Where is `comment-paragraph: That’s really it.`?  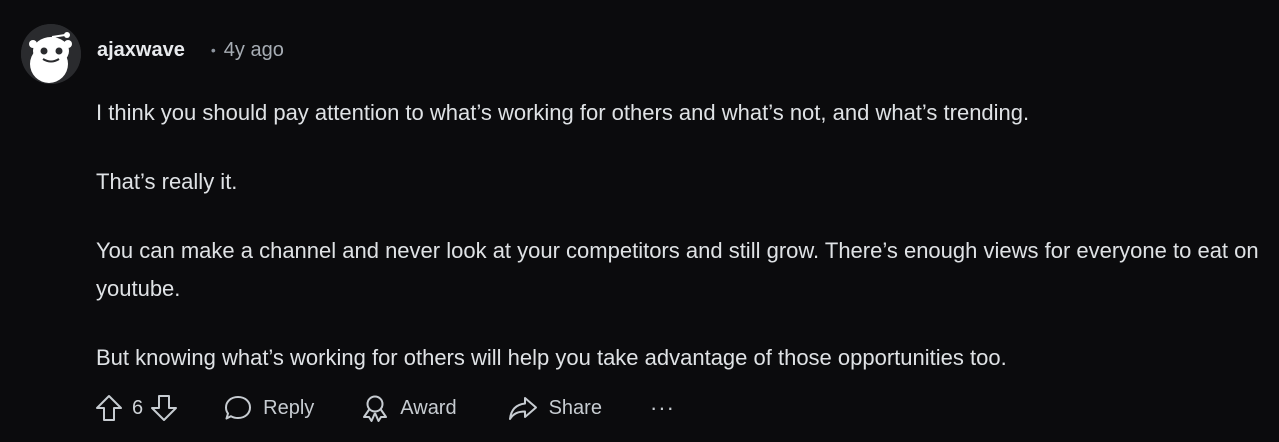 comment-paragraph: That’s really it. is located at coordinates (167, 181).